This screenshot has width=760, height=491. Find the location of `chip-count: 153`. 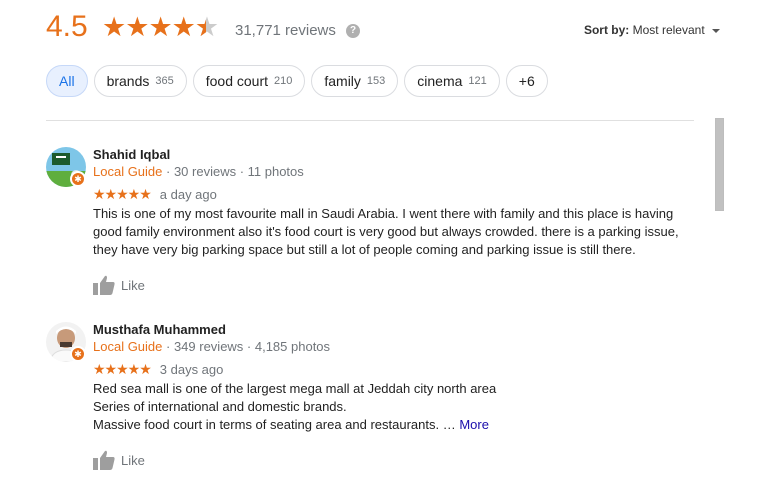

chip-count: 153 is located at coordinates (376, 81).